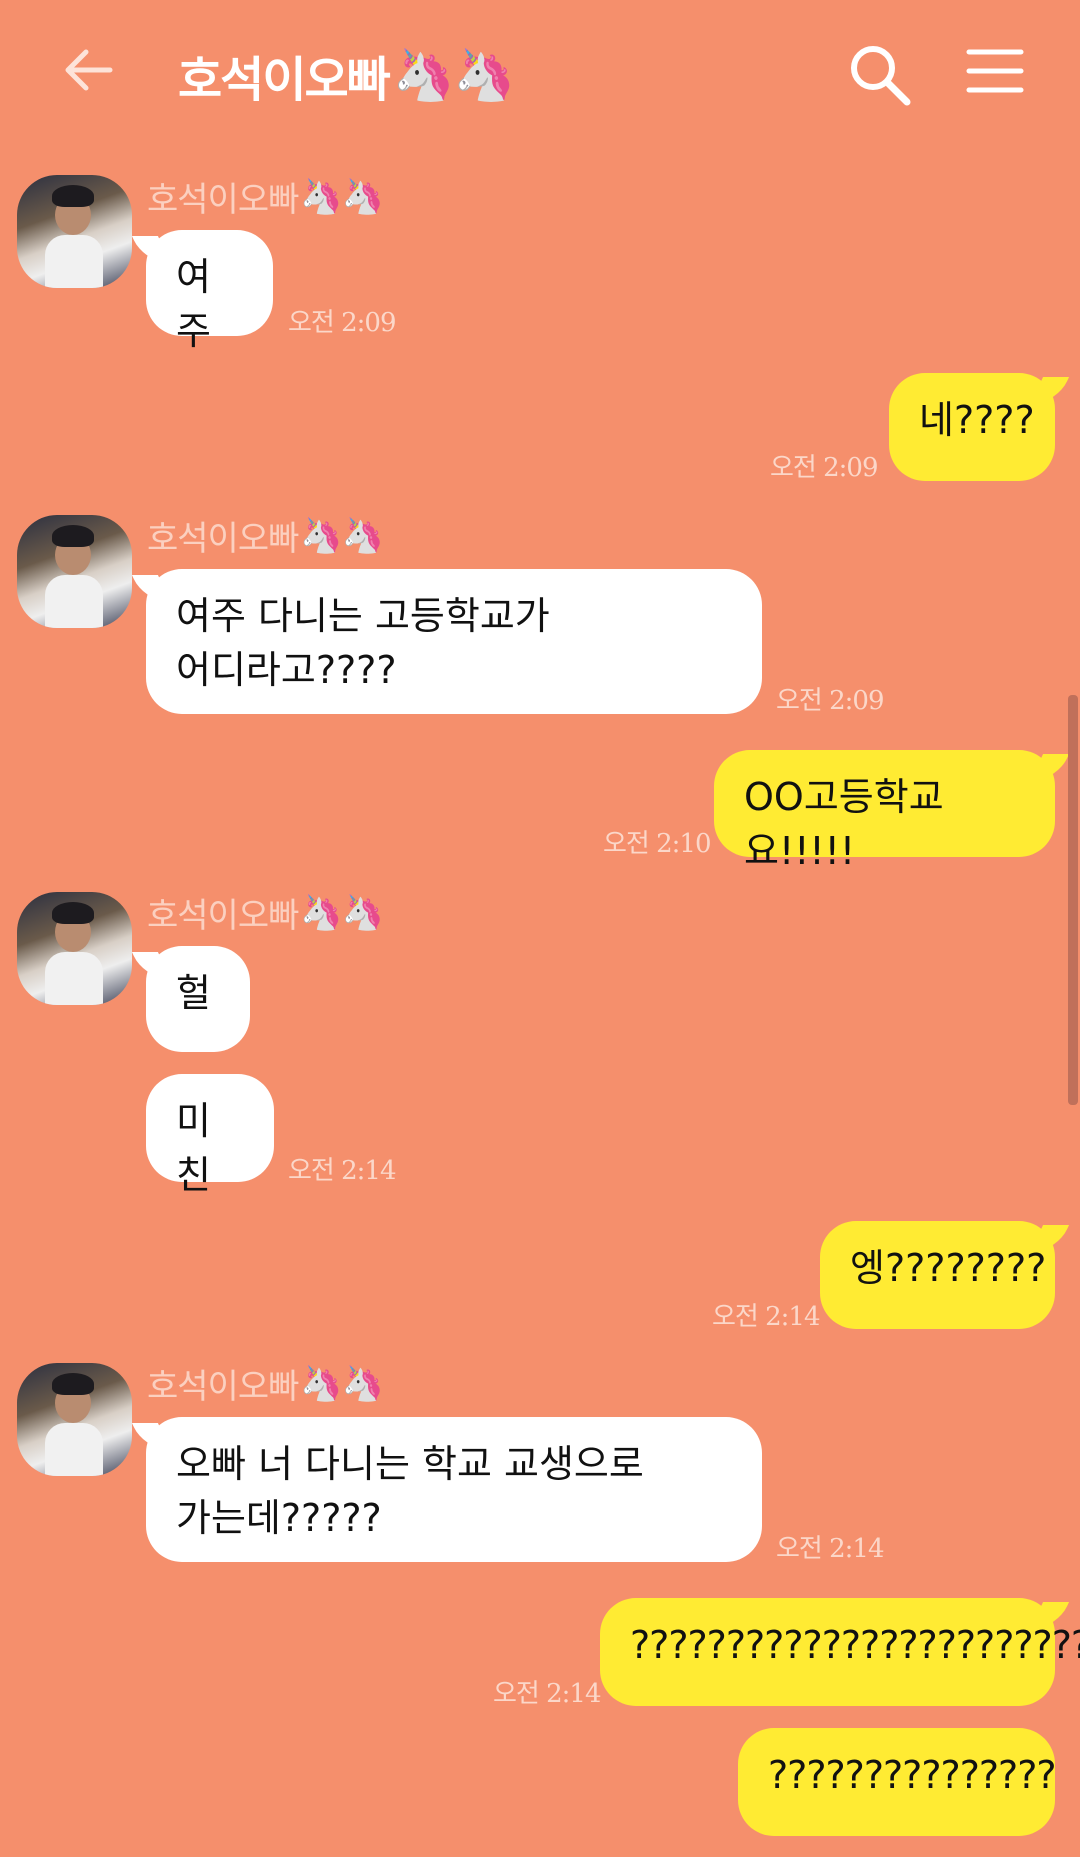 This screenshot has width=1080, height=1857. I want to click on search-button, so click(880, 75).